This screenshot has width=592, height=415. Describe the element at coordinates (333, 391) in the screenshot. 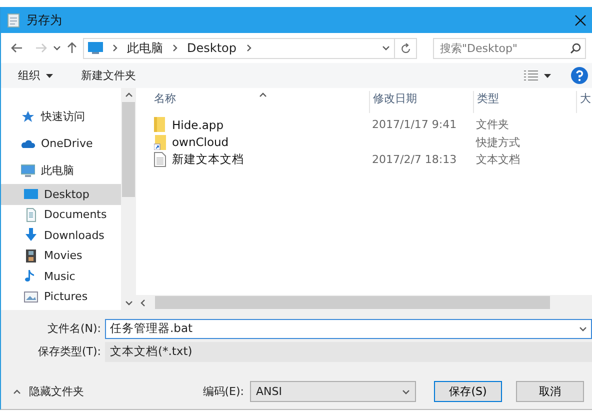

I see `encoding-dropdown: ANSI` at that location.